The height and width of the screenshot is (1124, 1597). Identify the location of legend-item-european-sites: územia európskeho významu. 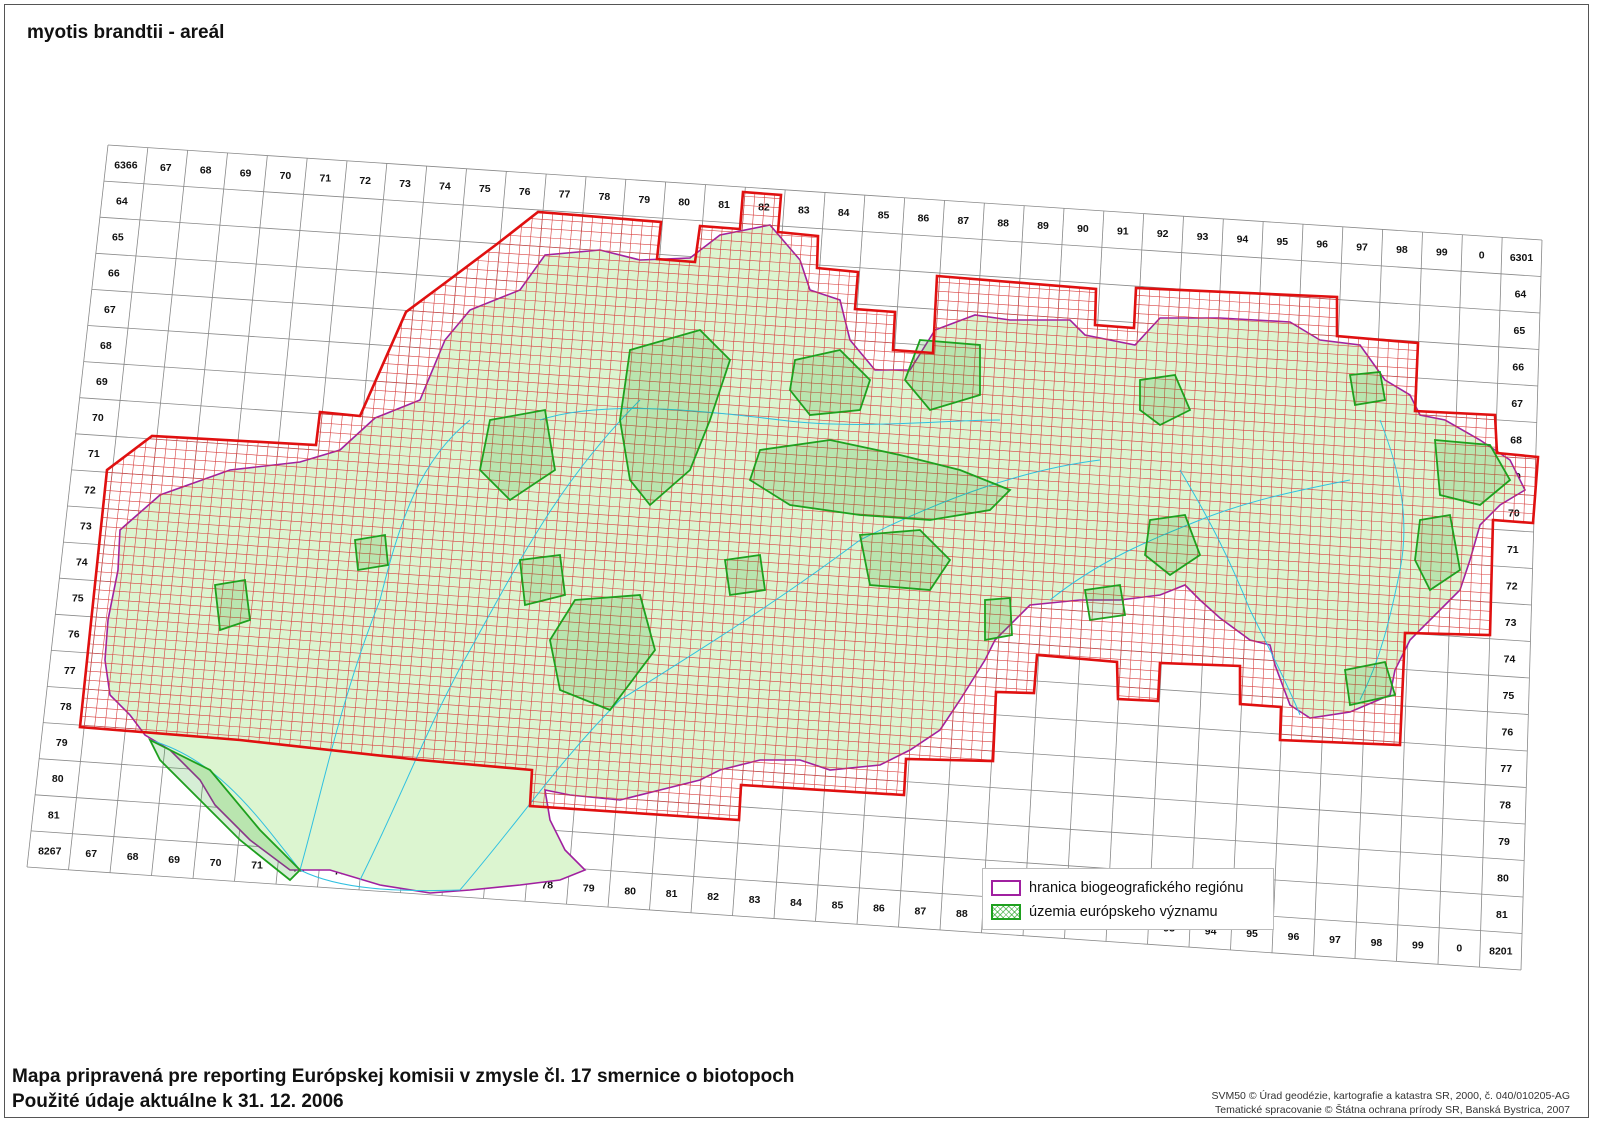
(1104, 912).